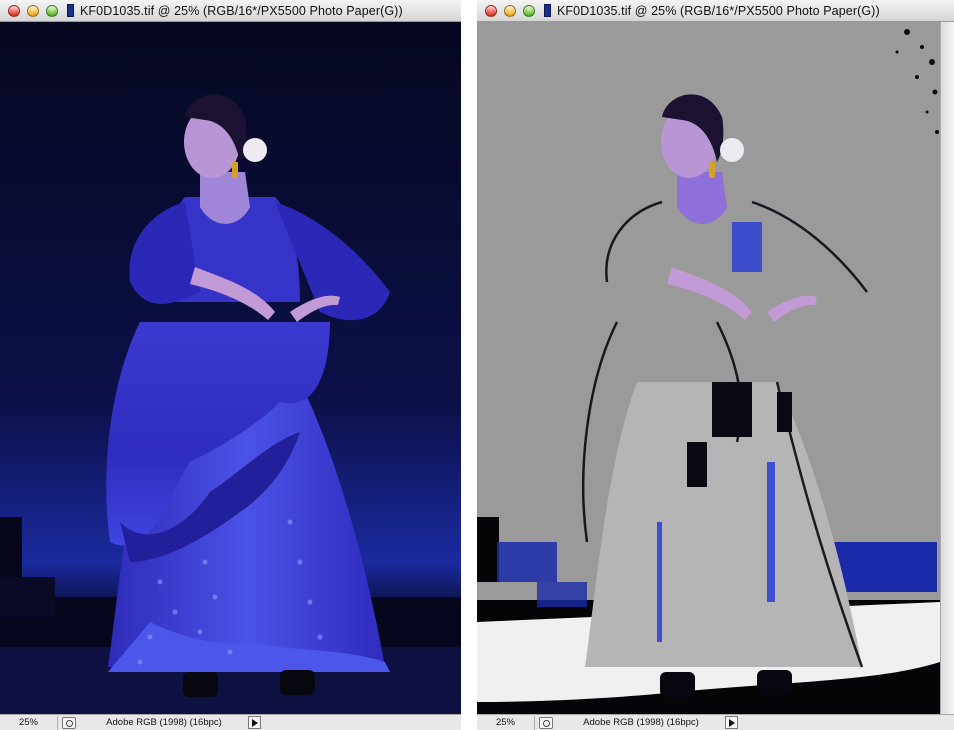  What do you see at coordinates (469, 365) in the screenshot?
I see `window-gap` at bounding box center [469, 365].